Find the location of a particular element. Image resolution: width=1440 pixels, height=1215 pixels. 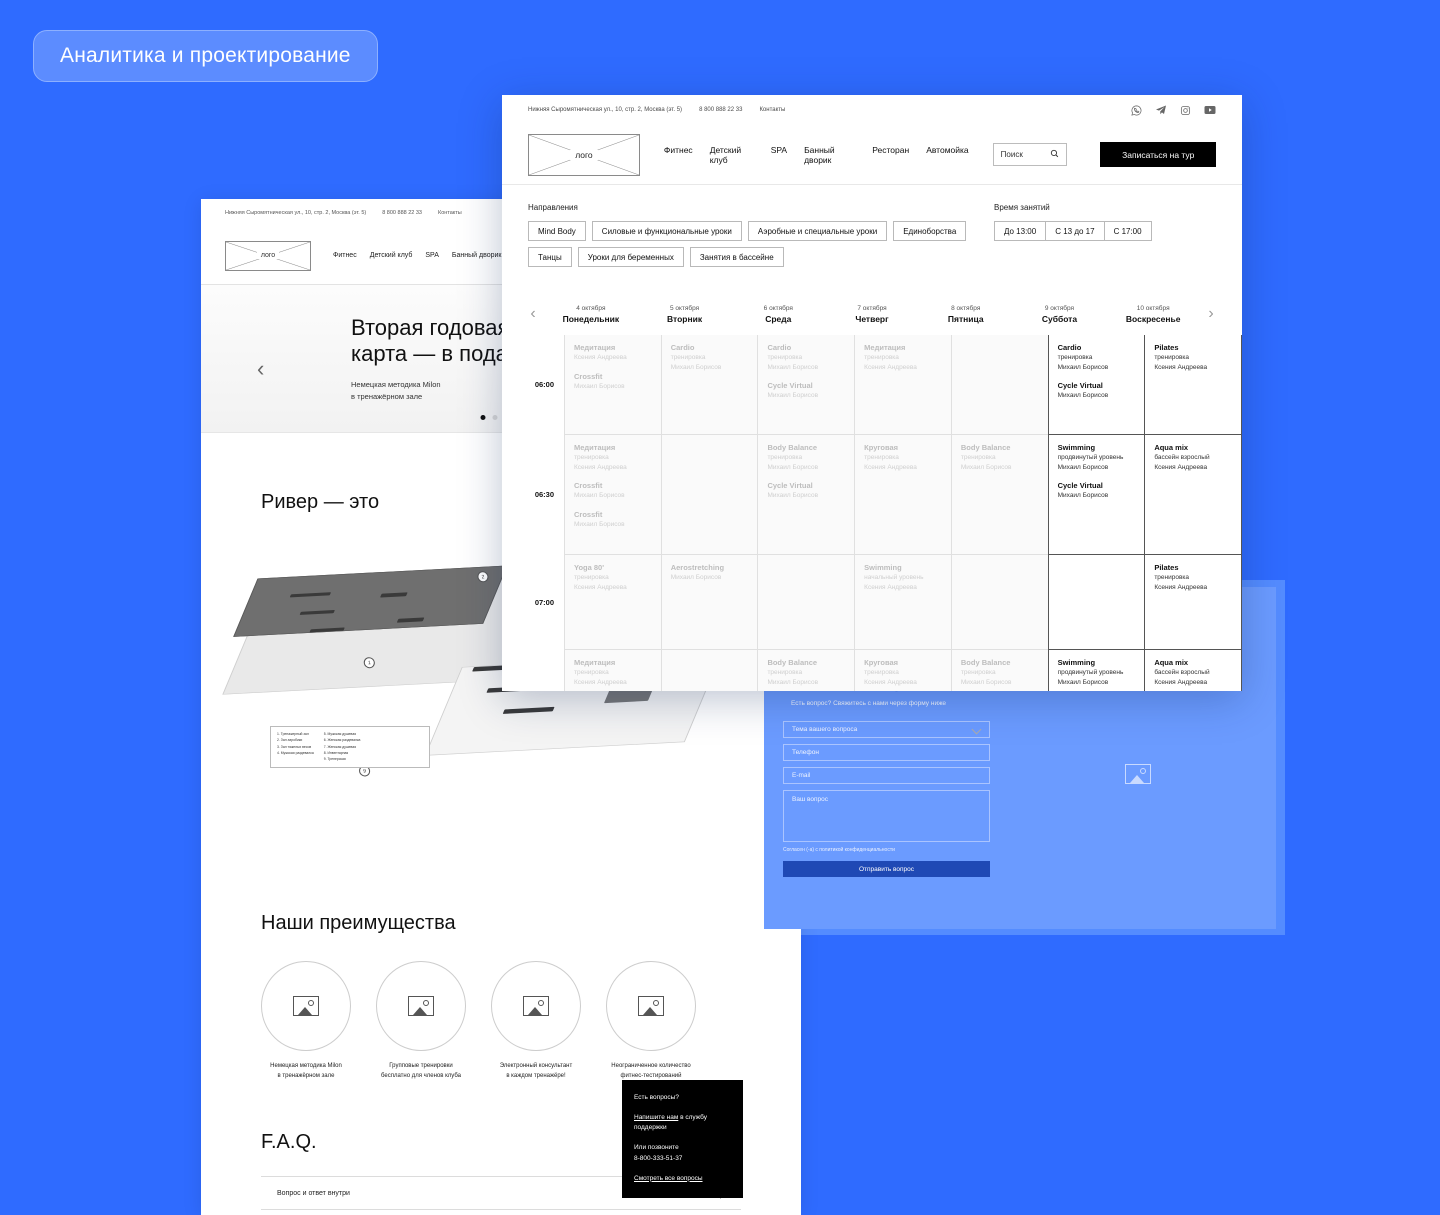

filter-chip-mind-body: Mind Body is located at coordinates (557, 231).